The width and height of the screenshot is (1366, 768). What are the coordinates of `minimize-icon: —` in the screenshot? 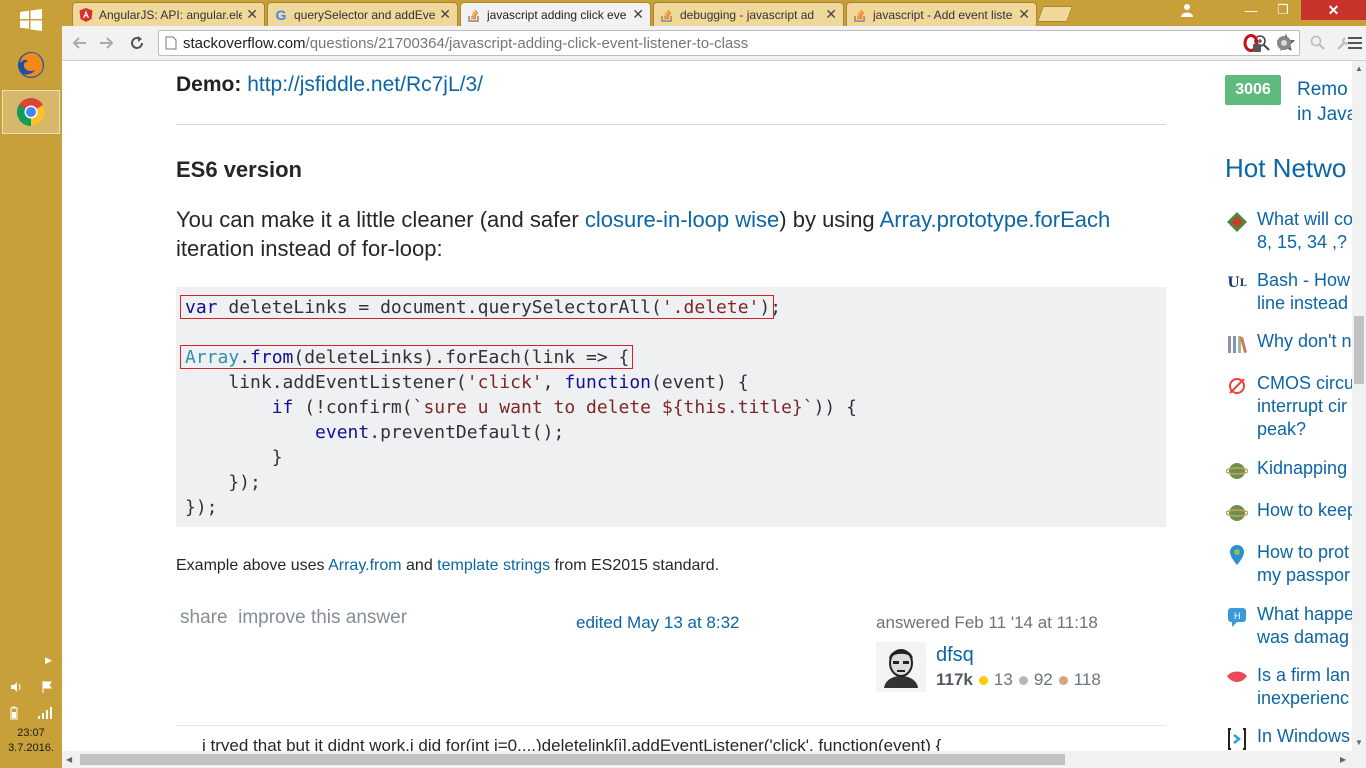 It's located at (1251, 10).